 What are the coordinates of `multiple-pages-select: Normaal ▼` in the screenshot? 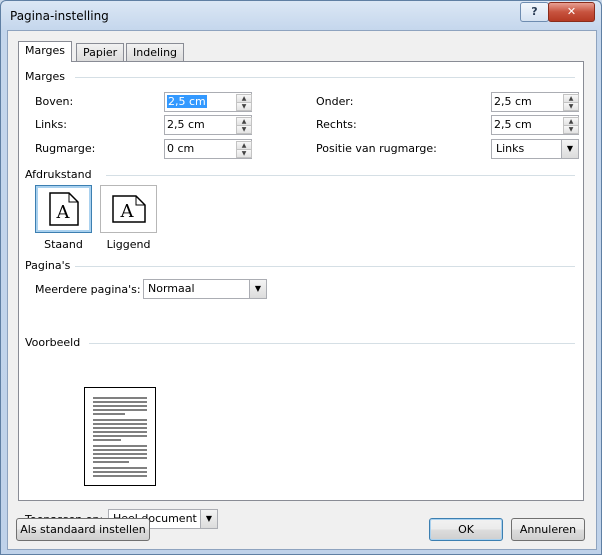 It's located at (205, 289).